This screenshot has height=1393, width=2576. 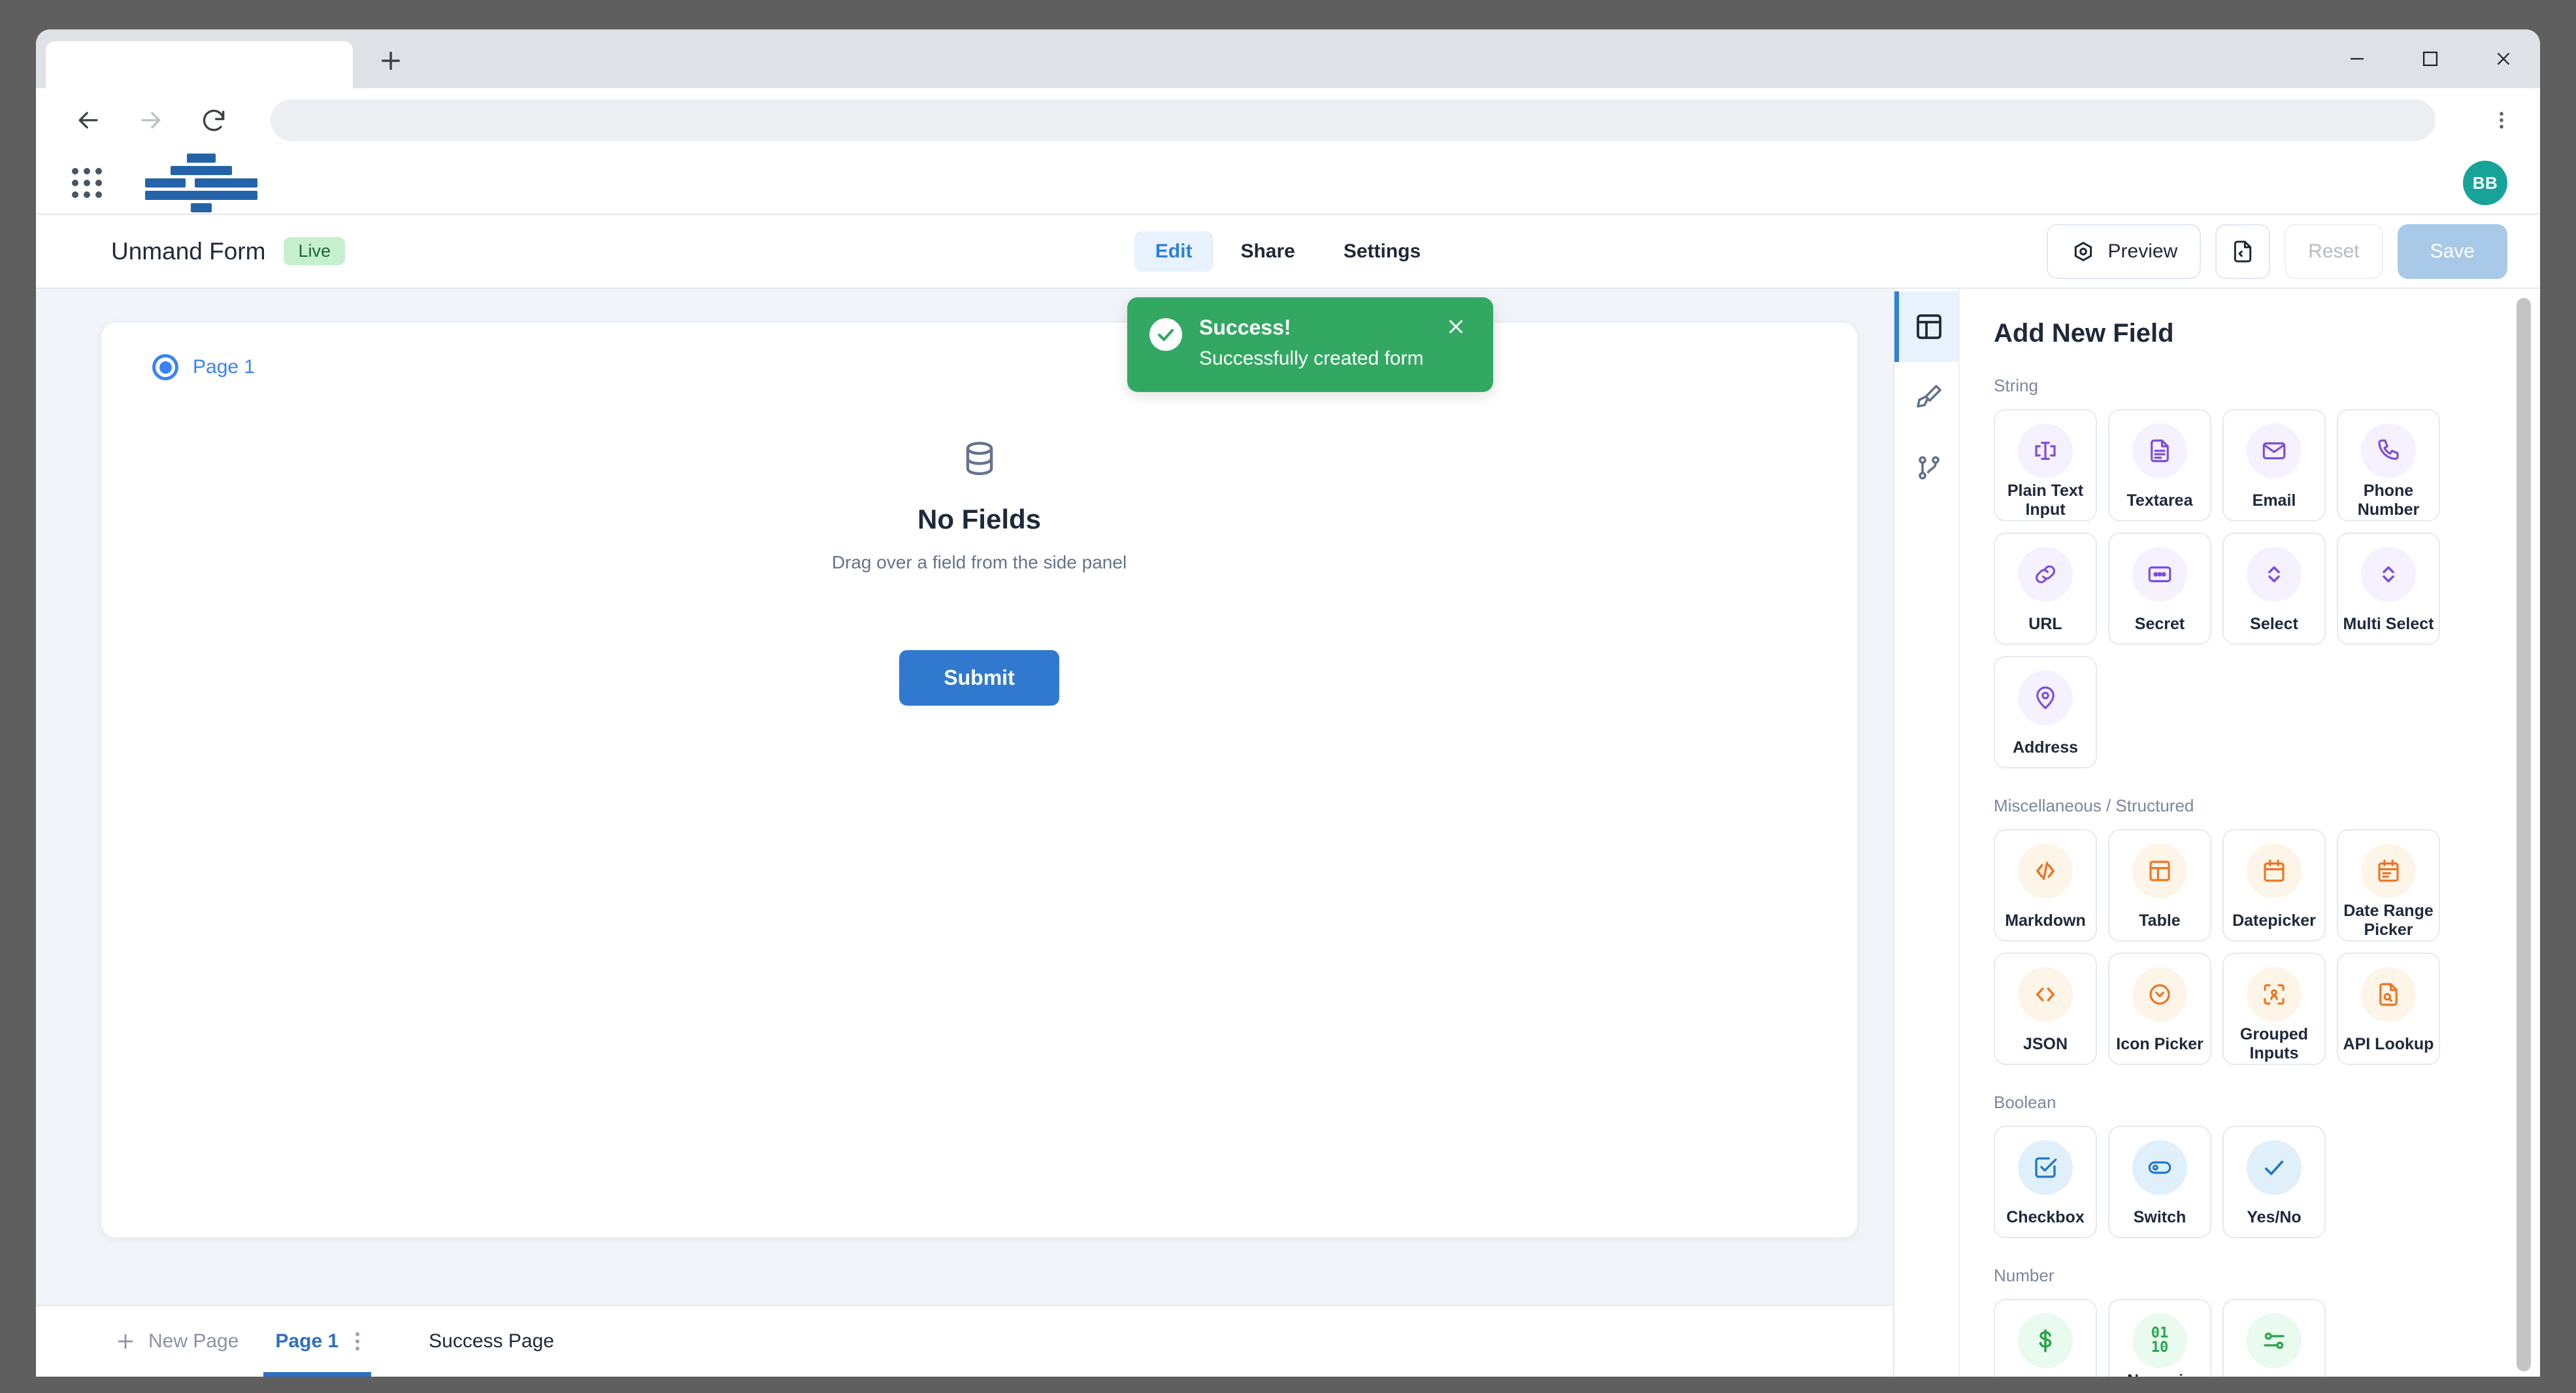 What do you see at coordinates (2083, 251) in the screenshot?
I see `eye-icon` at bounding box center [2083, 251].